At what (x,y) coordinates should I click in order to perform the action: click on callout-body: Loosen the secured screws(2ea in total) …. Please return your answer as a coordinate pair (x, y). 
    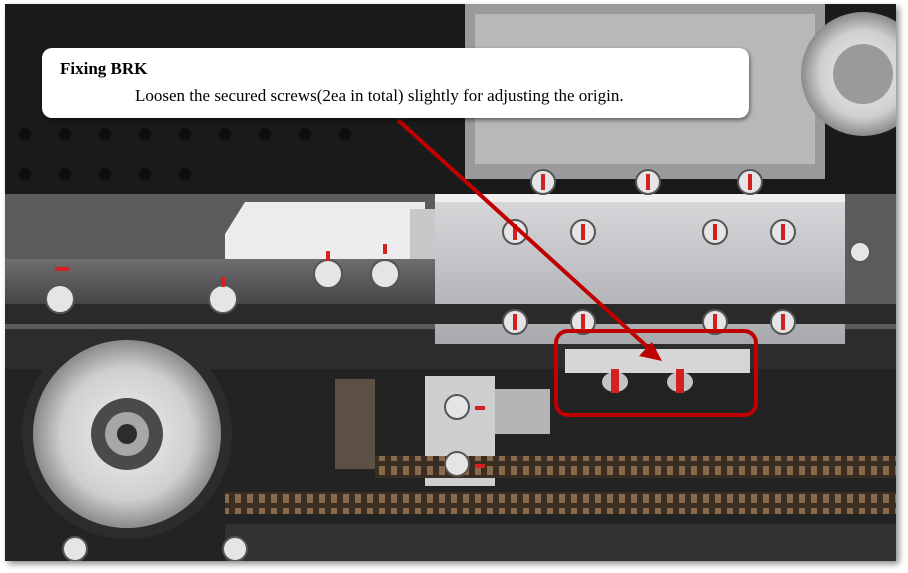
    Looking at the image, I should click on (379, 95).